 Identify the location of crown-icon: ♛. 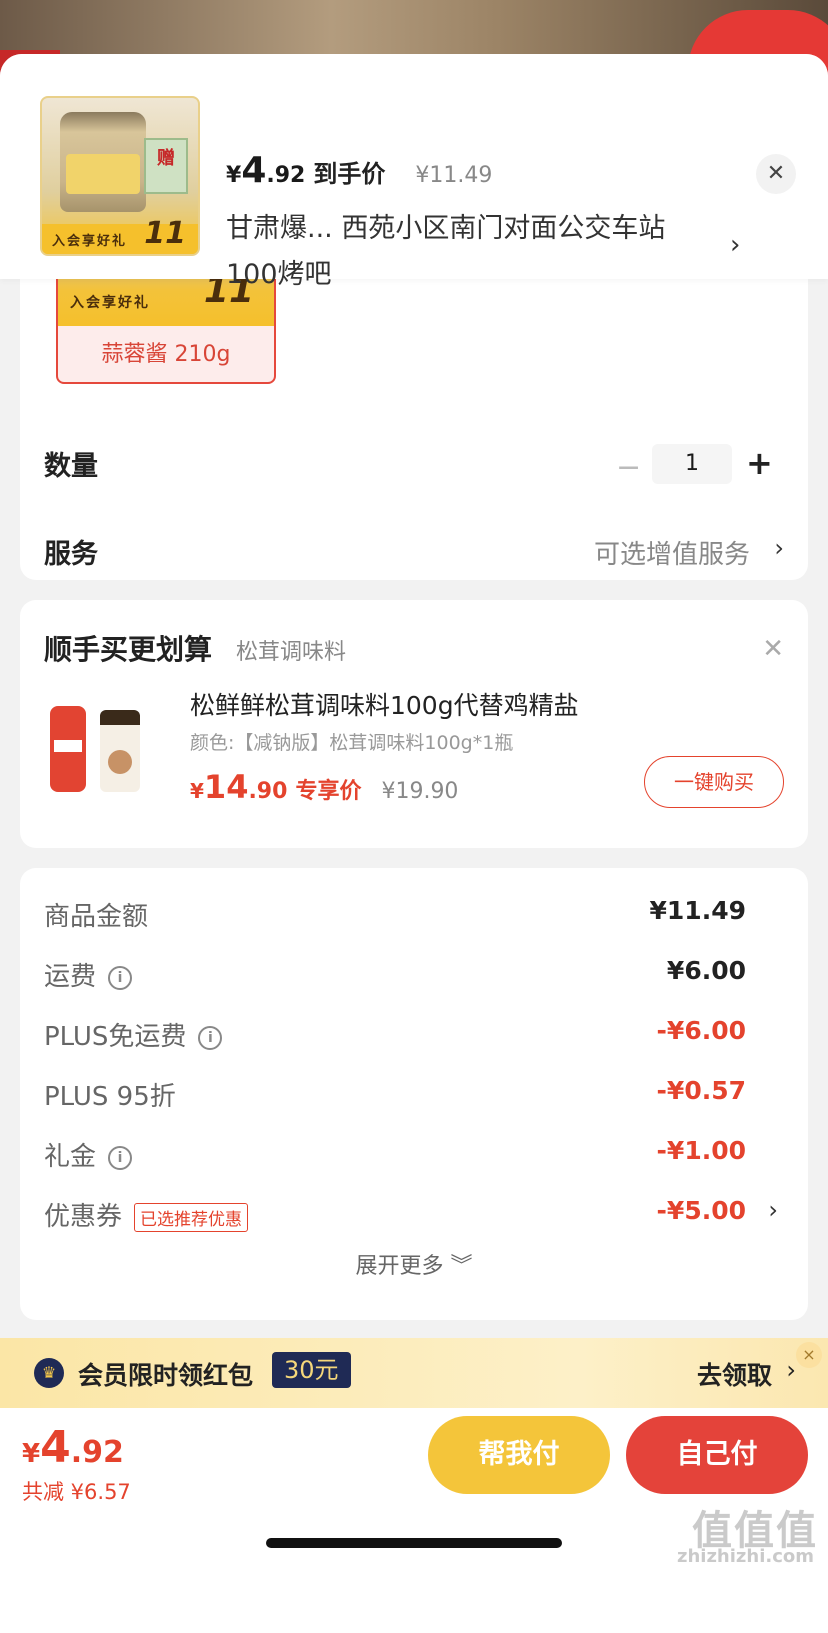
(49, 1373).